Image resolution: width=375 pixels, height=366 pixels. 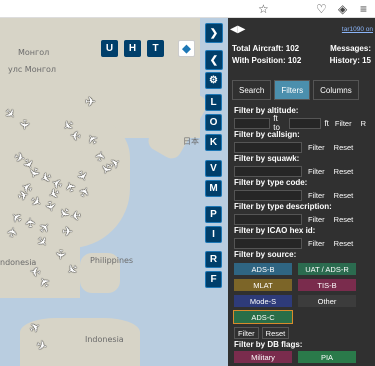 What do you see at coordinates (321, 9) in the screenshot?
I see `pocket-icon: ♡` at bounding box center [321, 9].